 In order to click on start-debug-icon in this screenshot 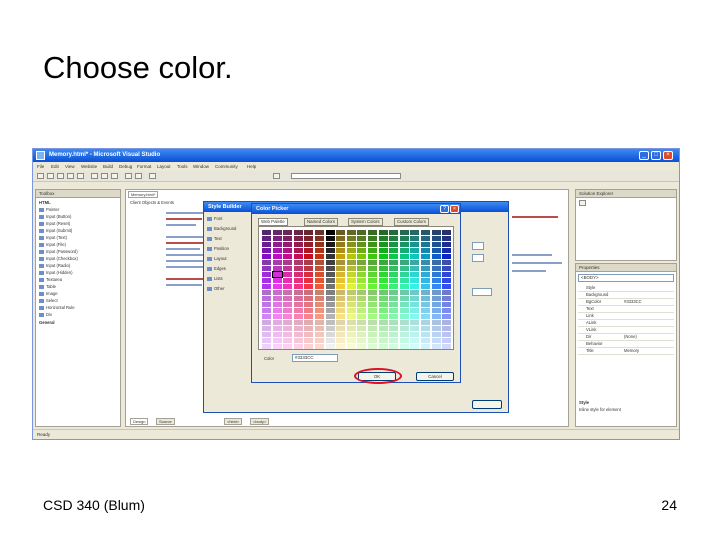, I will do `click(152, 176)`.